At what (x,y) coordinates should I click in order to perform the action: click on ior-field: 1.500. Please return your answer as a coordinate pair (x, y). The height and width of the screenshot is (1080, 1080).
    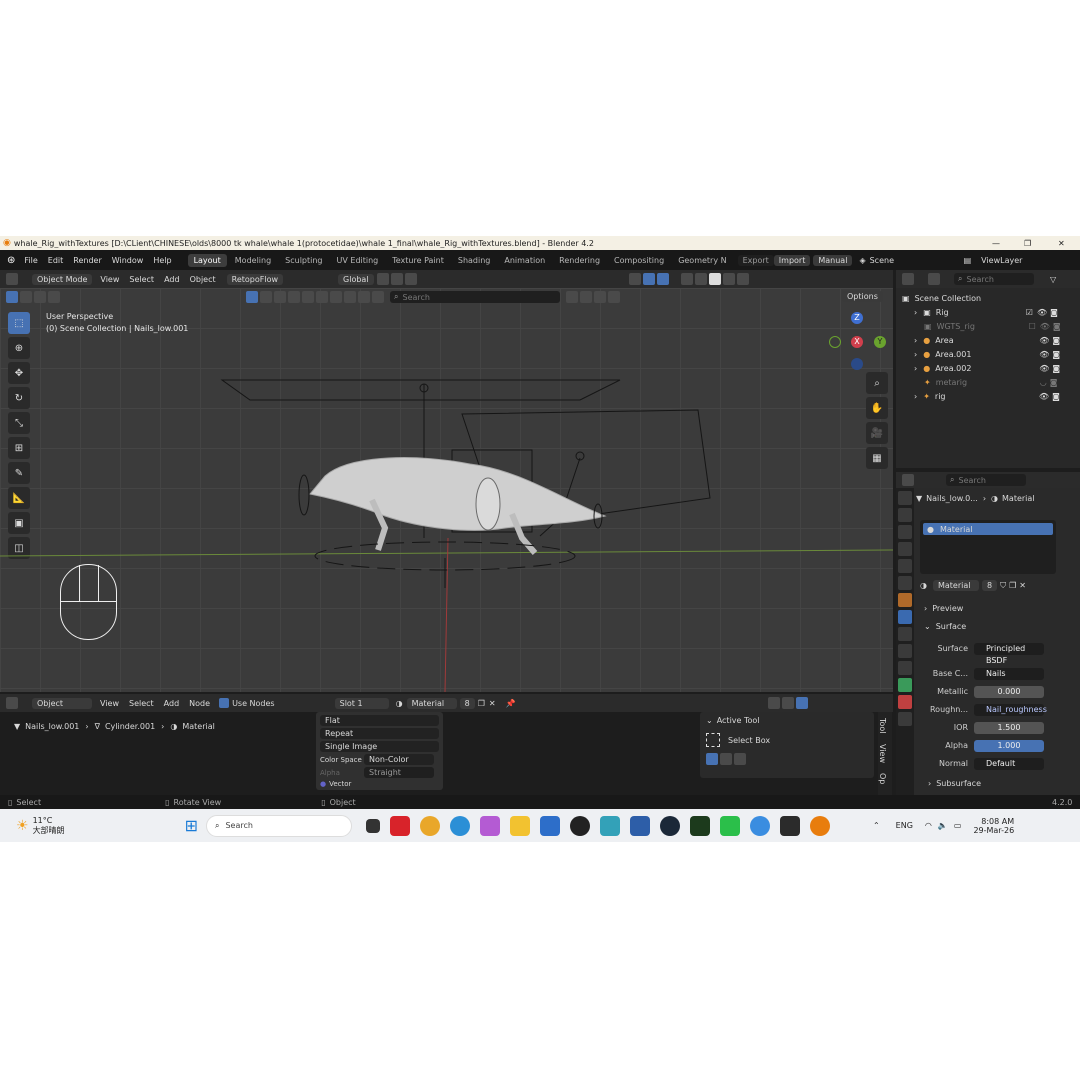
    Looking at the image, I should click on (1009, 727).